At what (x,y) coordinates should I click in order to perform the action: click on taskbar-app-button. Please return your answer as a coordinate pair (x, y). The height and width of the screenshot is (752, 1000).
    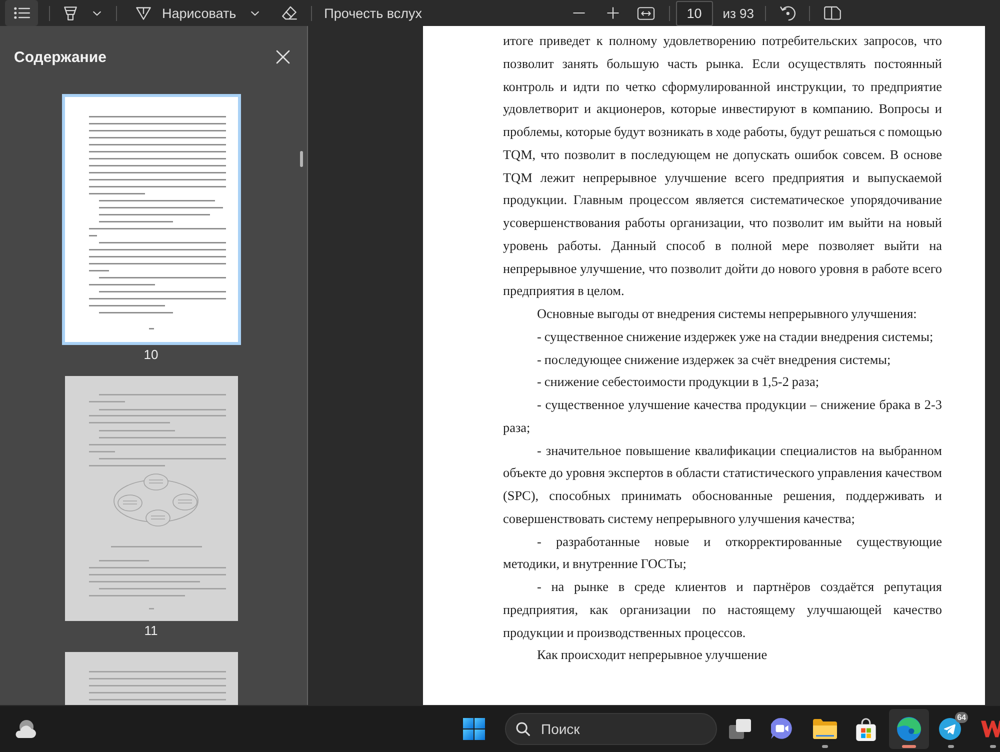
    Looking at the image, I should click on (909, 729).